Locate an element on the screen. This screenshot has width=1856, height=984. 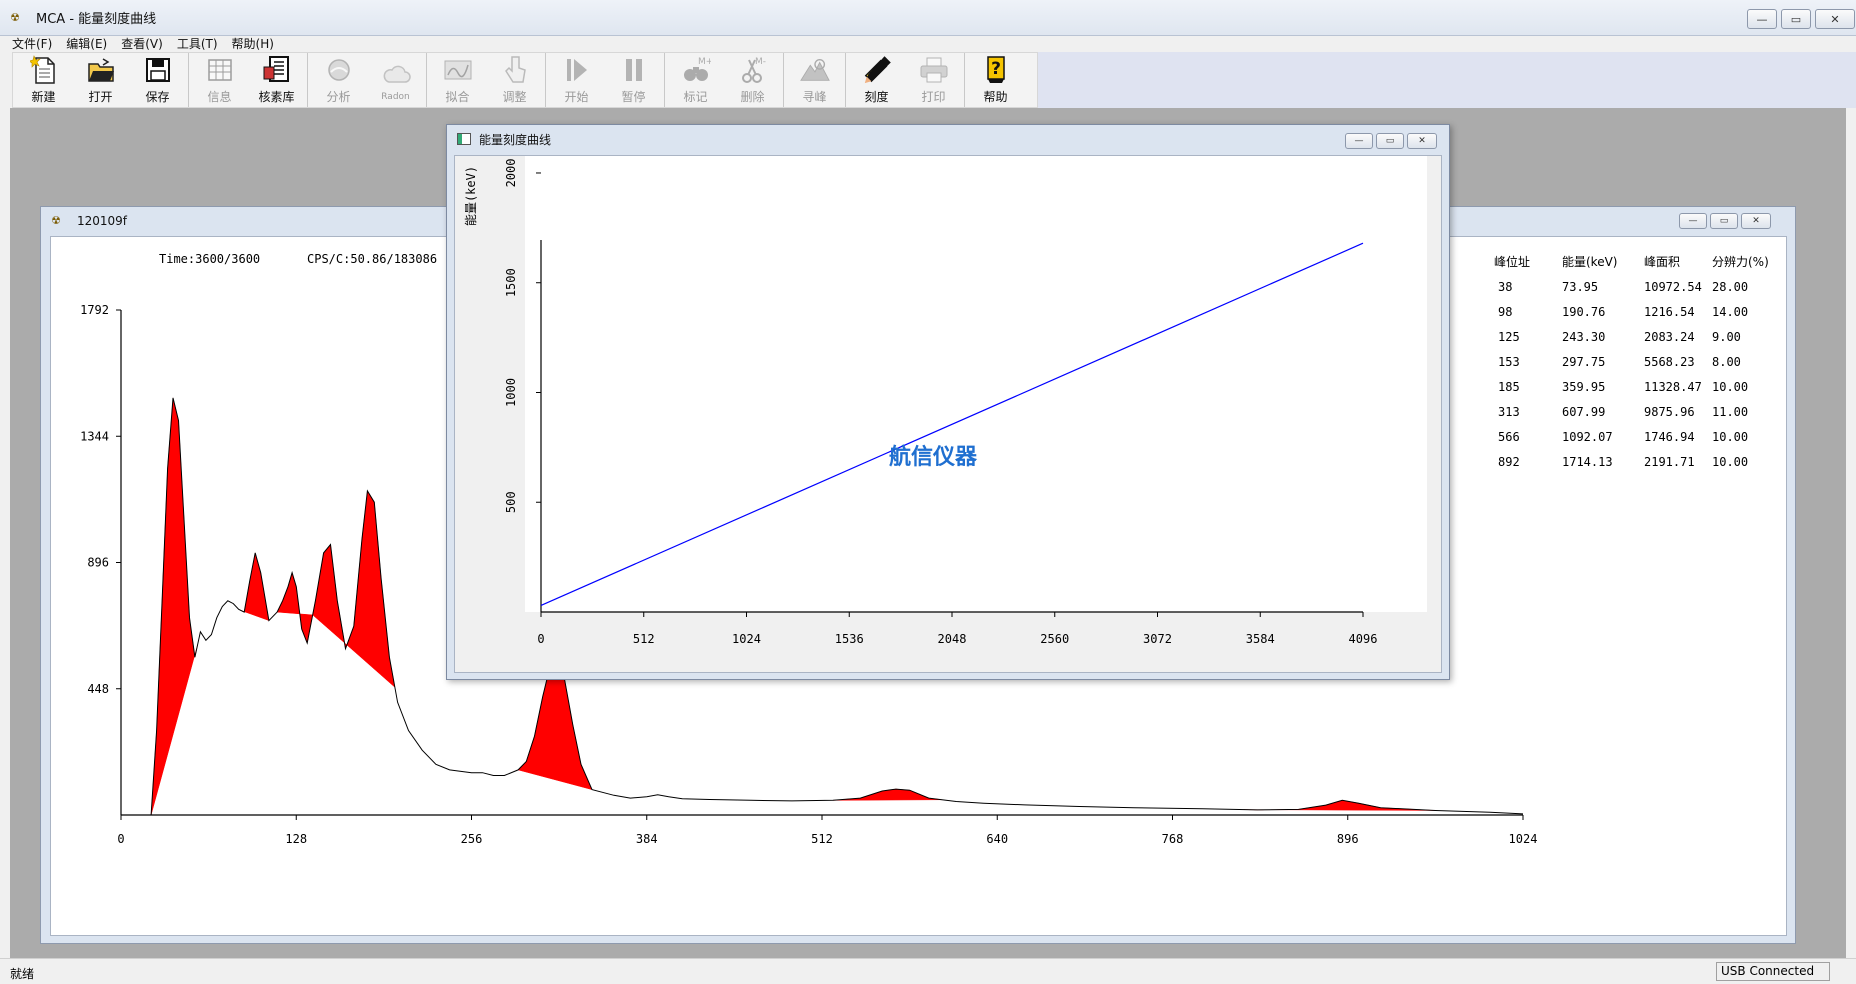
nuclide-library-button: 核素库 is located at coordinates (276, 80).